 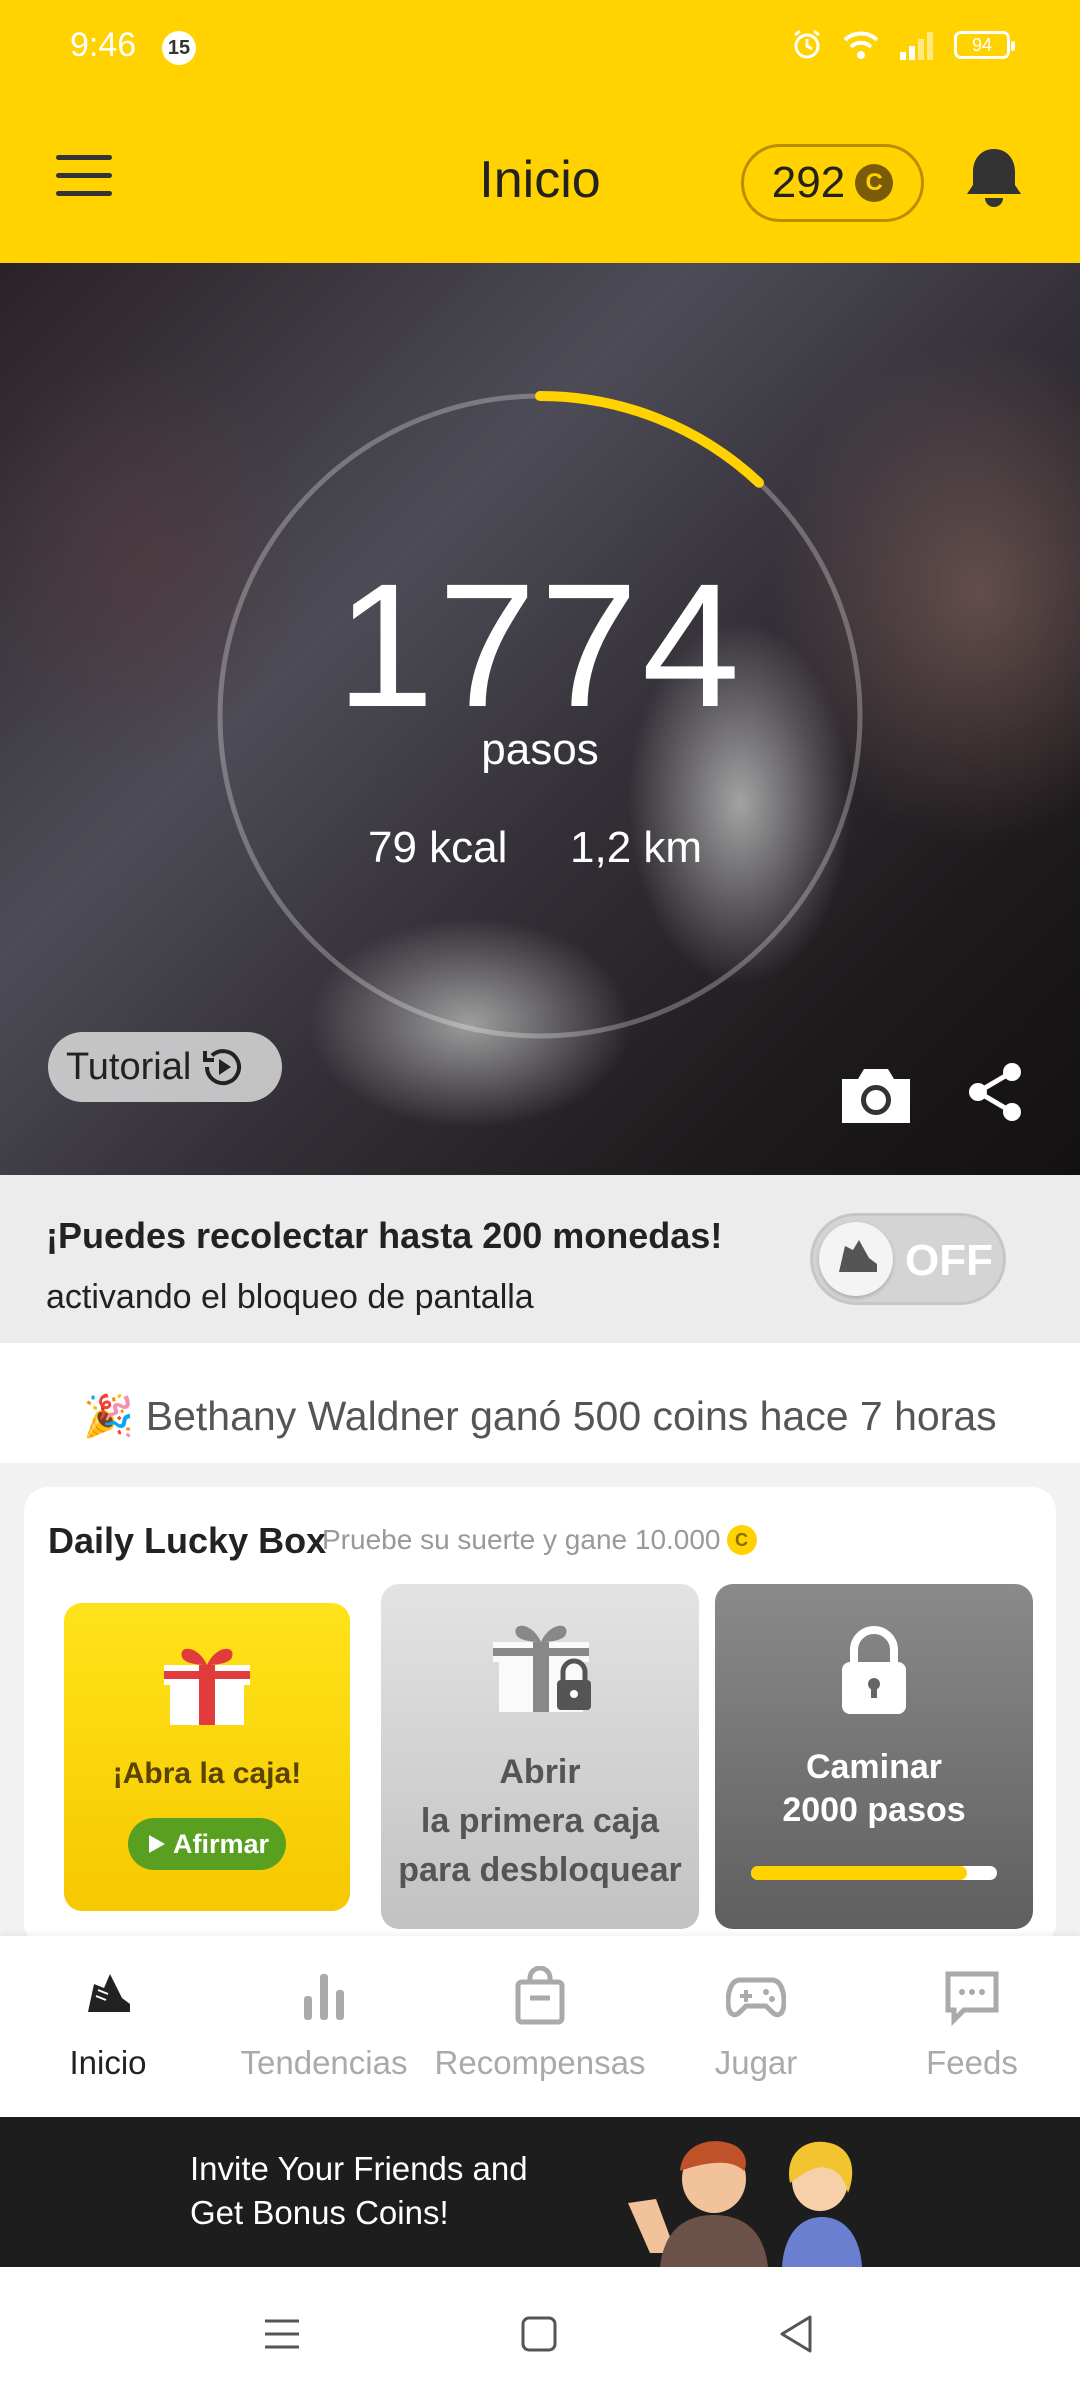 I want to click on camera-icon, so click(x=876, y=1095).